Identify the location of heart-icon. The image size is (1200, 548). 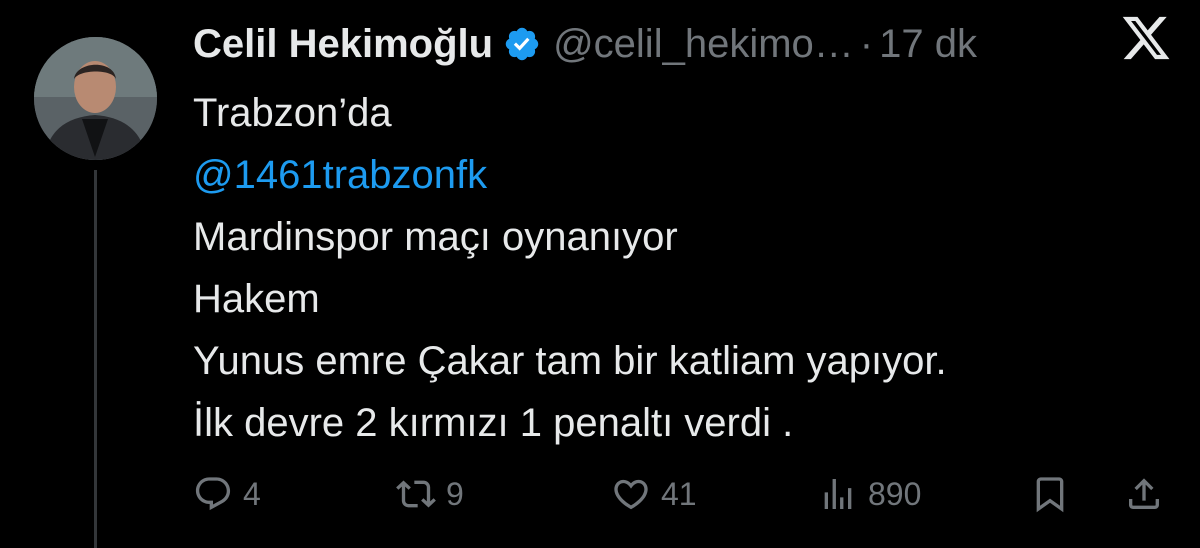
(631, 494).